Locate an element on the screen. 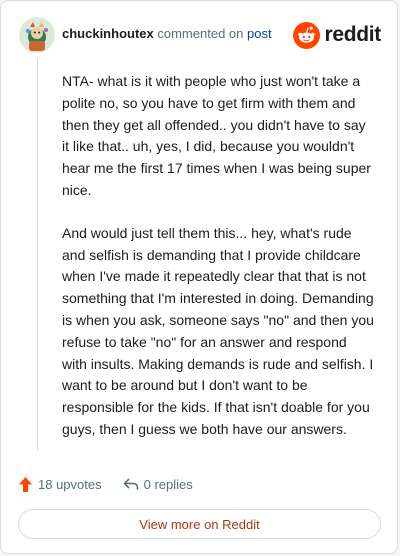 This screenshot has width=400, height=556. upvote-count: 18 upvotes is located at coordinates (70, 484).